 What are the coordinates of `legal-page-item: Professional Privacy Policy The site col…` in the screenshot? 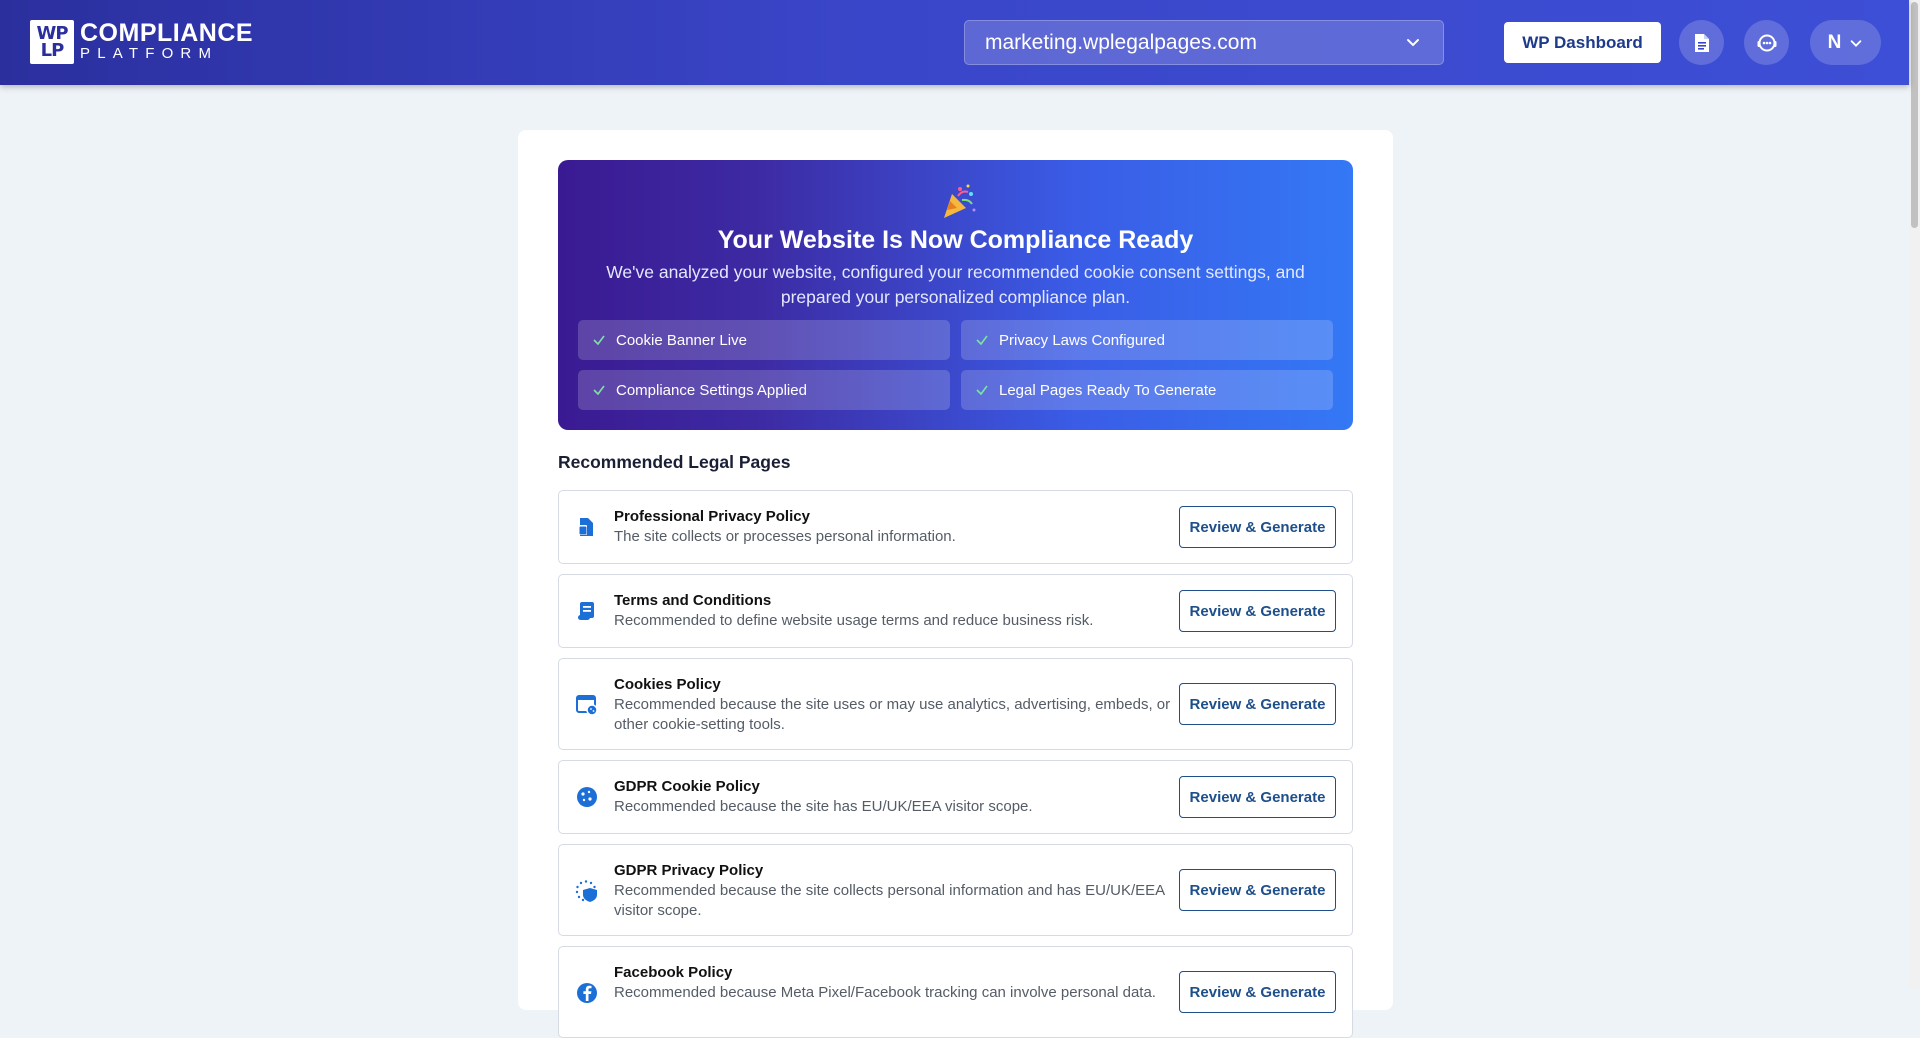 It's located at (955, 527).